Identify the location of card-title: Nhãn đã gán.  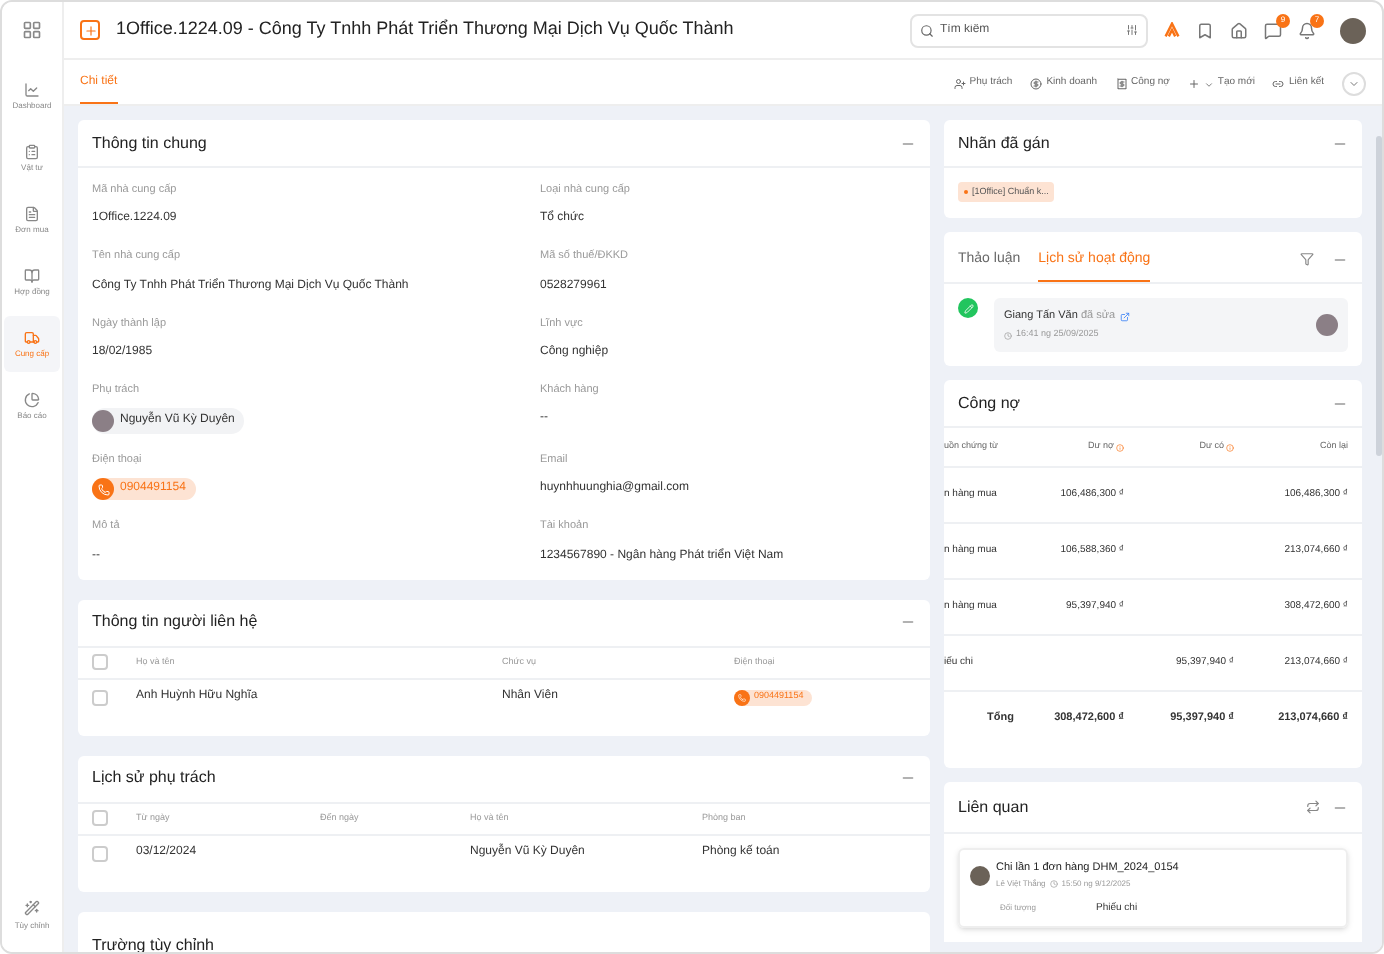
(1004, 143).